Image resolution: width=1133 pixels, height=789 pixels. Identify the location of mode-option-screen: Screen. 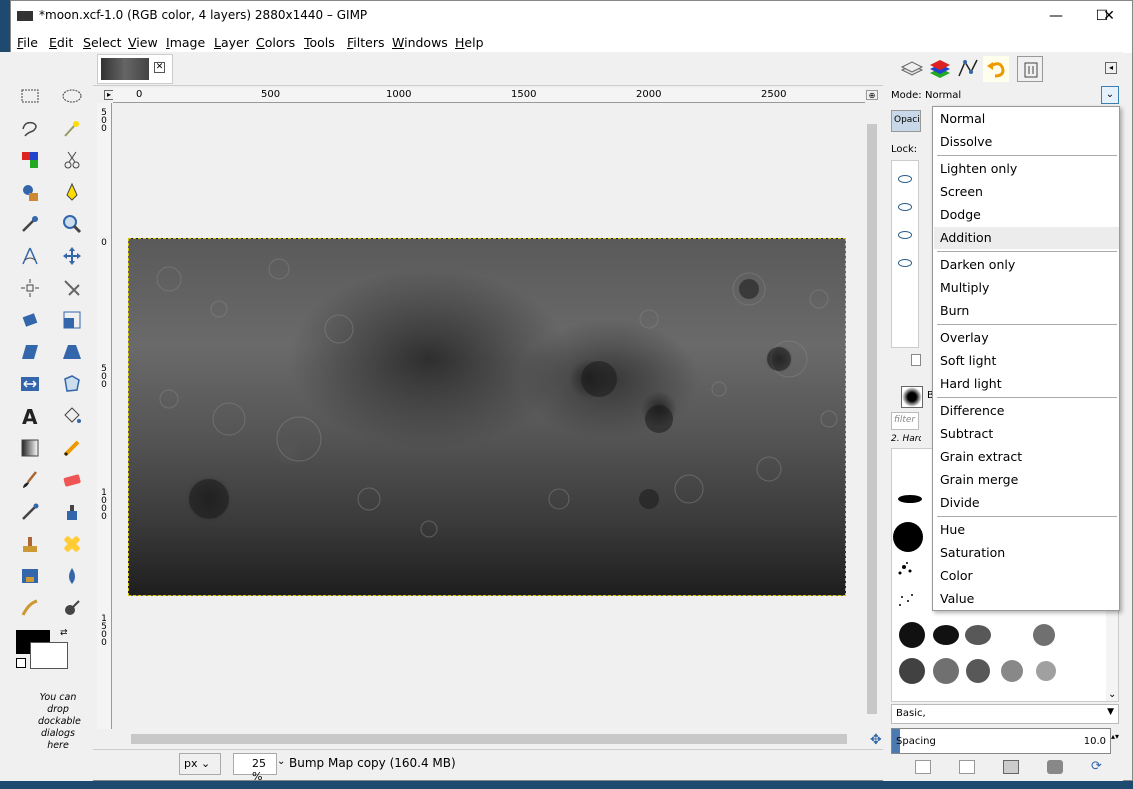
(1026, 192).